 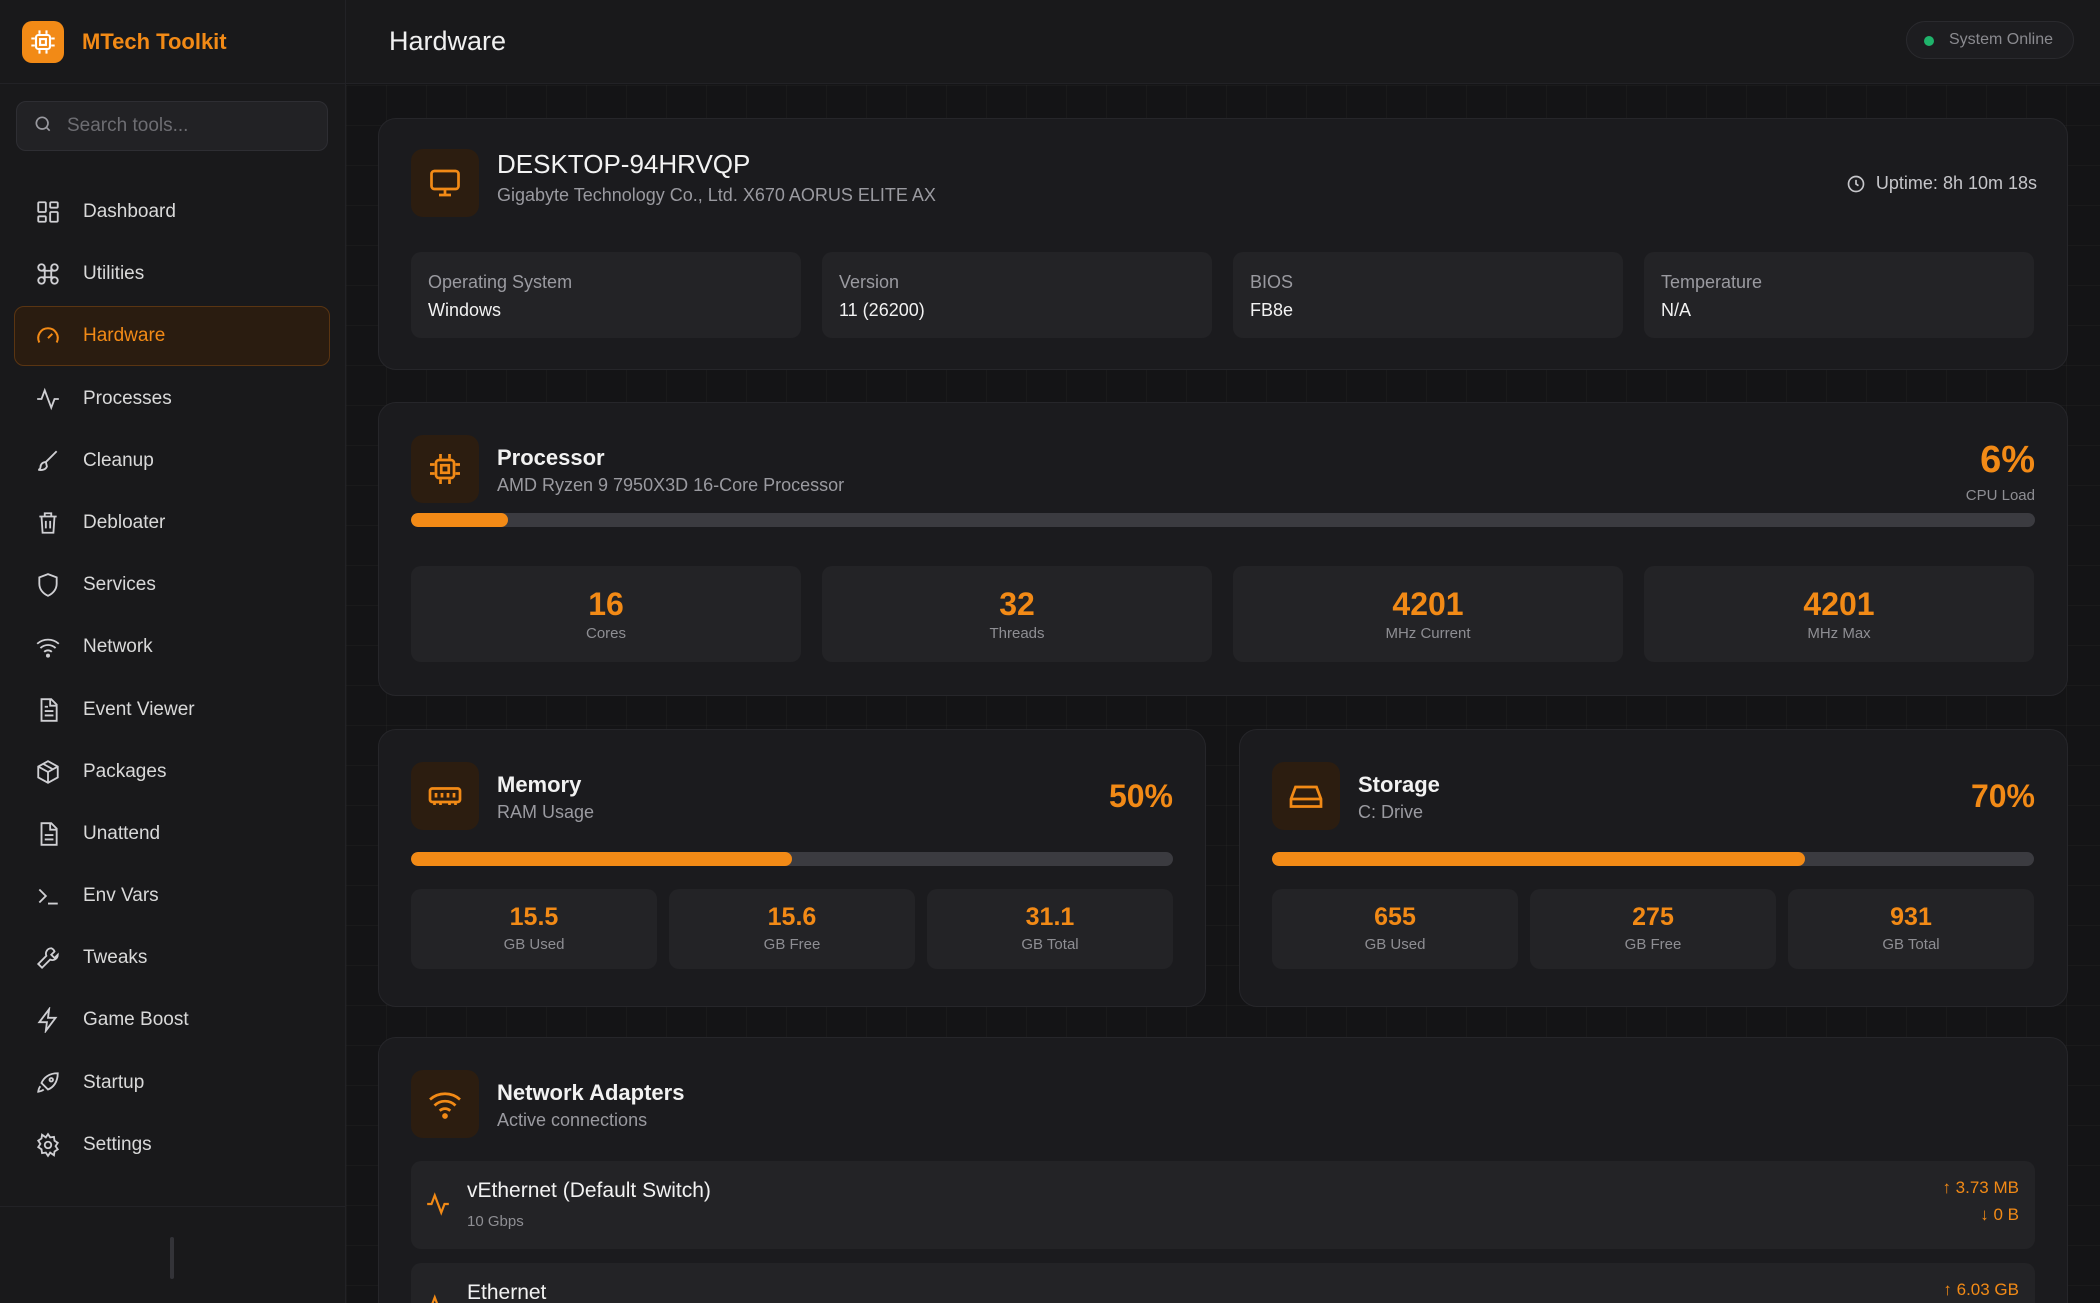 What do you see at coordinates (172, 523) in the screenshot?
I see `sidebar-item-debloater: Debloater` at bounding box center [172, 523].